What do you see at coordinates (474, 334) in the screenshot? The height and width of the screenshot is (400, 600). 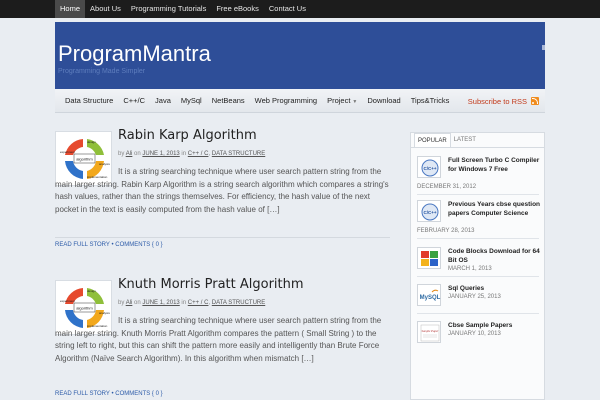 I see `sidebar-item-date: JANUARY 10, 2013` at bounding box center [474, 334].